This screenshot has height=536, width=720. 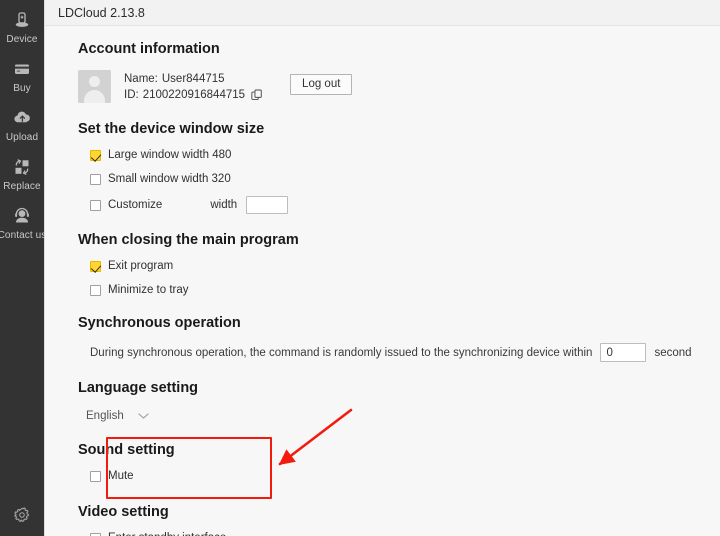 I want to click on account-details: Name: User844715 ID: 2100220916844715, so click(x=193, y=86).